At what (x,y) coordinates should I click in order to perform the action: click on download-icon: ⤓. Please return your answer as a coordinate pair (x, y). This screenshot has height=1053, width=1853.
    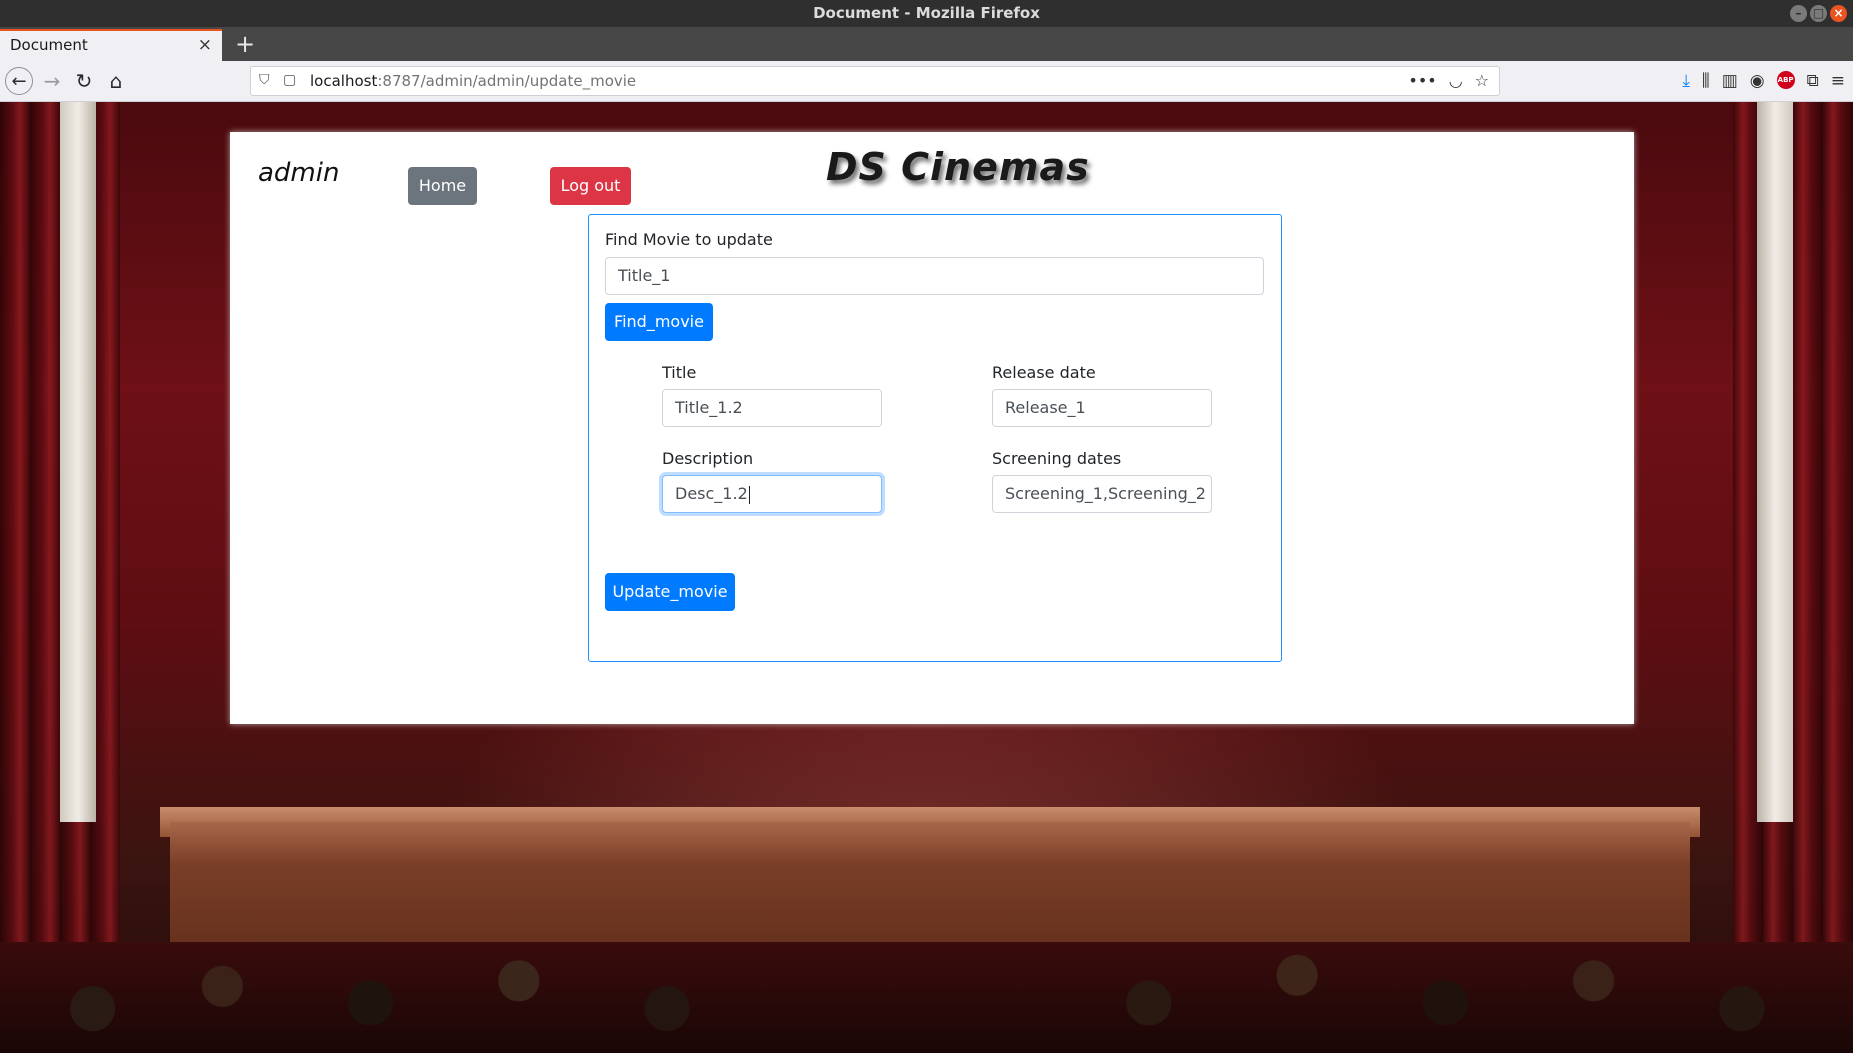
    Looking at the image, I should click on (1686, 81).